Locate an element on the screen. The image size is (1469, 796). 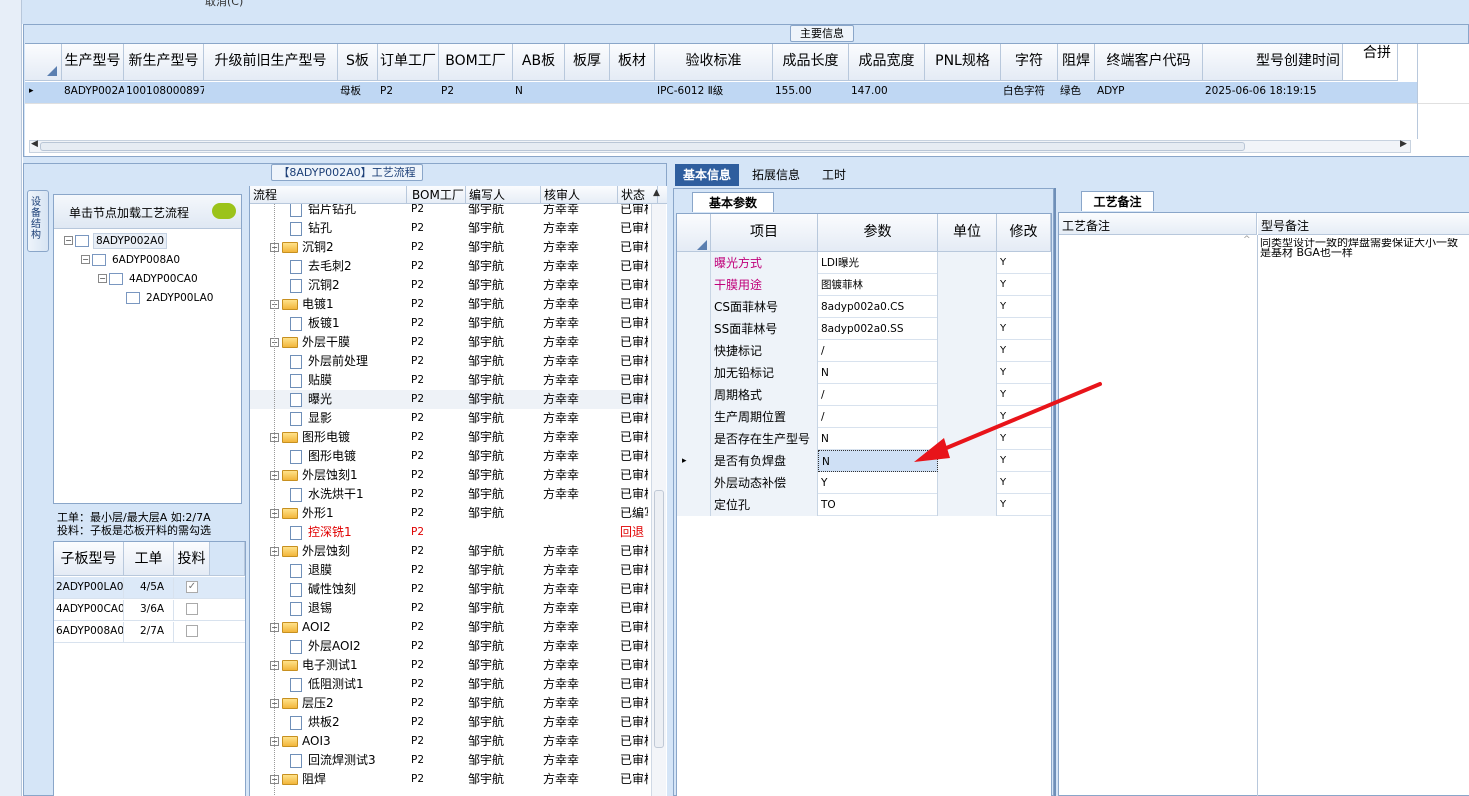
params-row: 干膜用途 图镀菲林 Y is located at coordinates (864, 285).